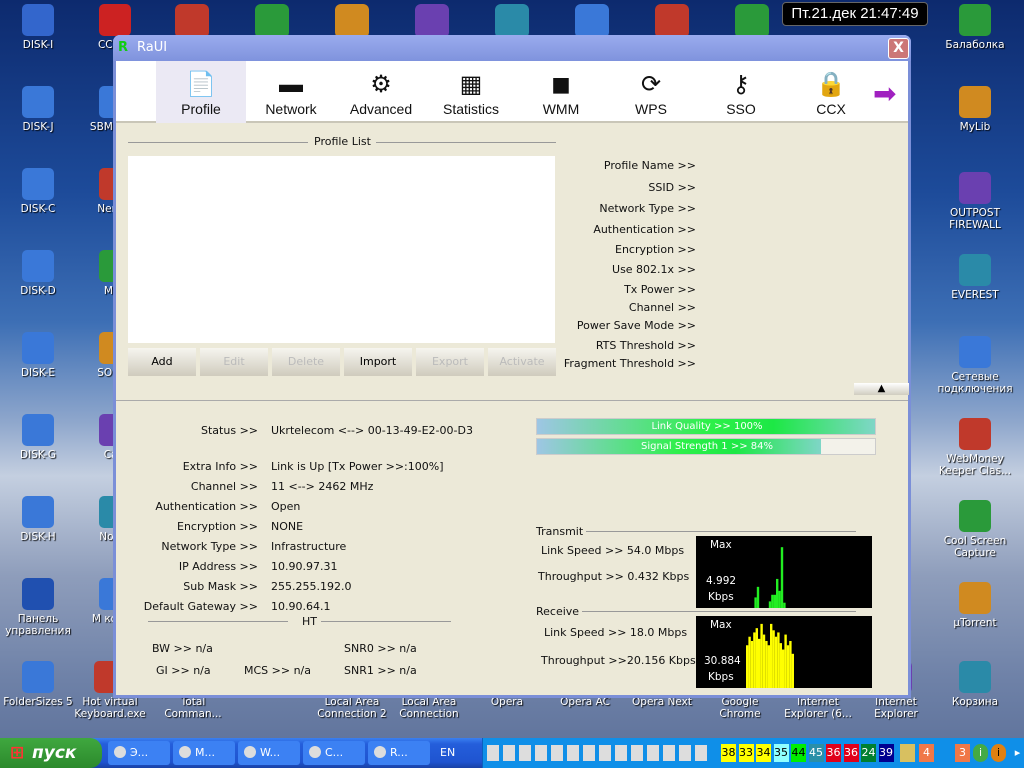 The width and height of the screenshot is (1024, 768). Describe the element at coordinates (1017, 753) in the screenshot. I see `expand-tray-icon: ▸` at that location.